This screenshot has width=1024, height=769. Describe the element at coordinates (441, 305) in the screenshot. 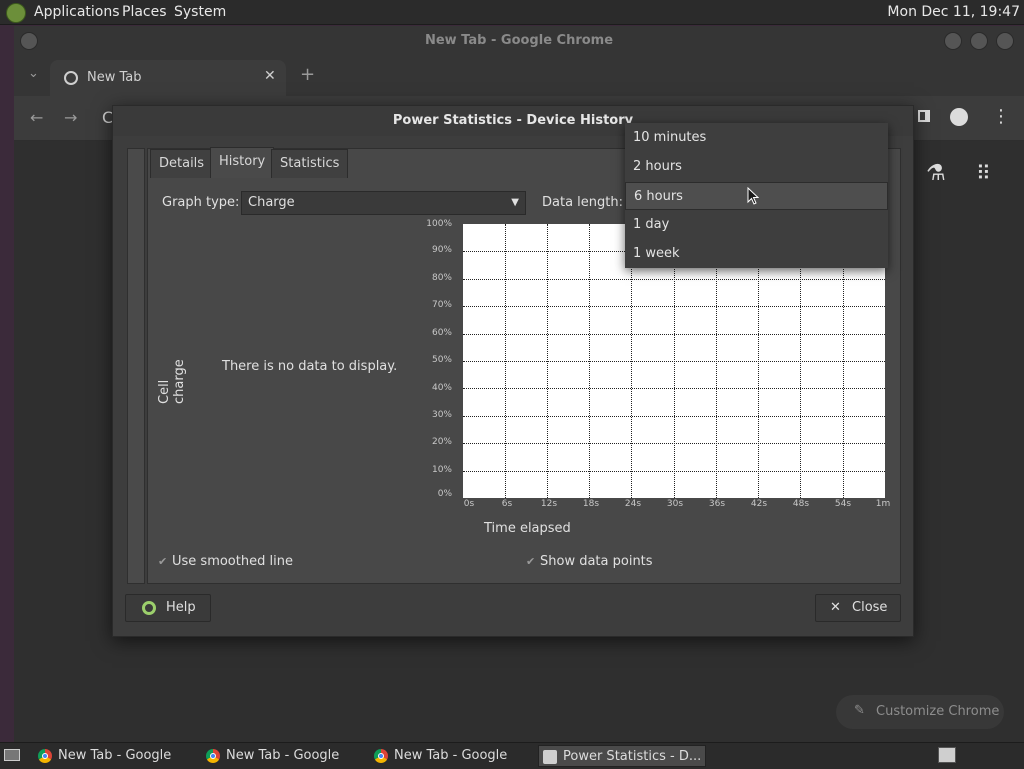

I see `y-tick: 70%` at that location.